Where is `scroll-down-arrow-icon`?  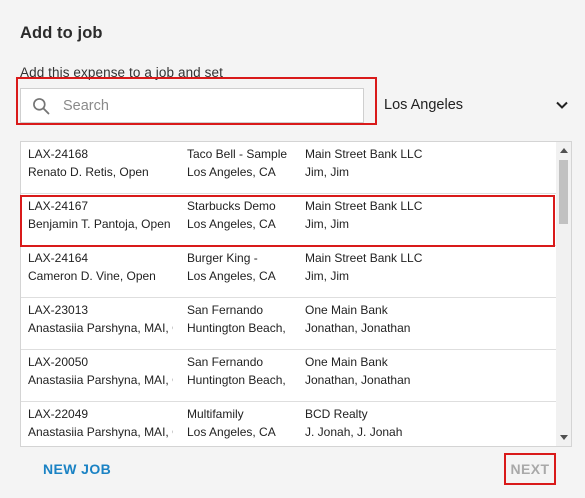 scroll-down-arrow-icon is located at coordinates (564, 437).